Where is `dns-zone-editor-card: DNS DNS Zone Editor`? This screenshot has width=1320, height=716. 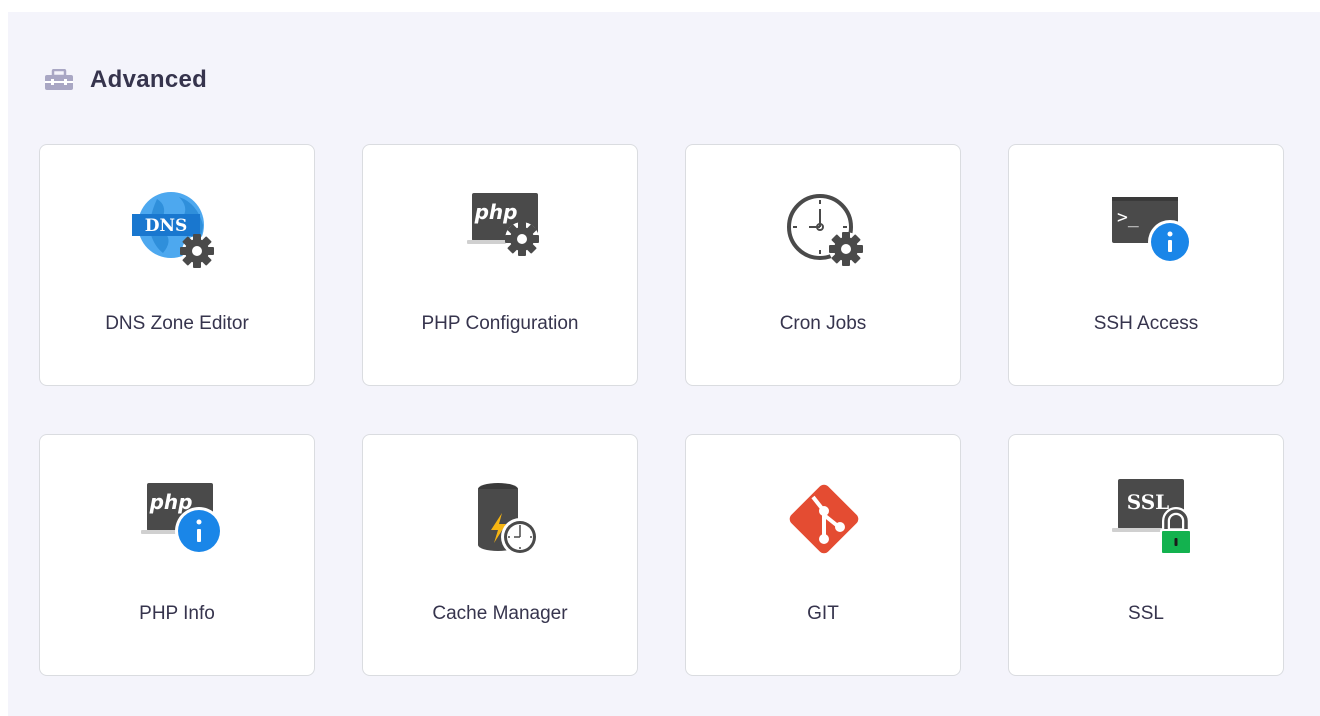
dns-zone-editor-card: DNS DNS Zone Editor is located at coordinates (177, 265).